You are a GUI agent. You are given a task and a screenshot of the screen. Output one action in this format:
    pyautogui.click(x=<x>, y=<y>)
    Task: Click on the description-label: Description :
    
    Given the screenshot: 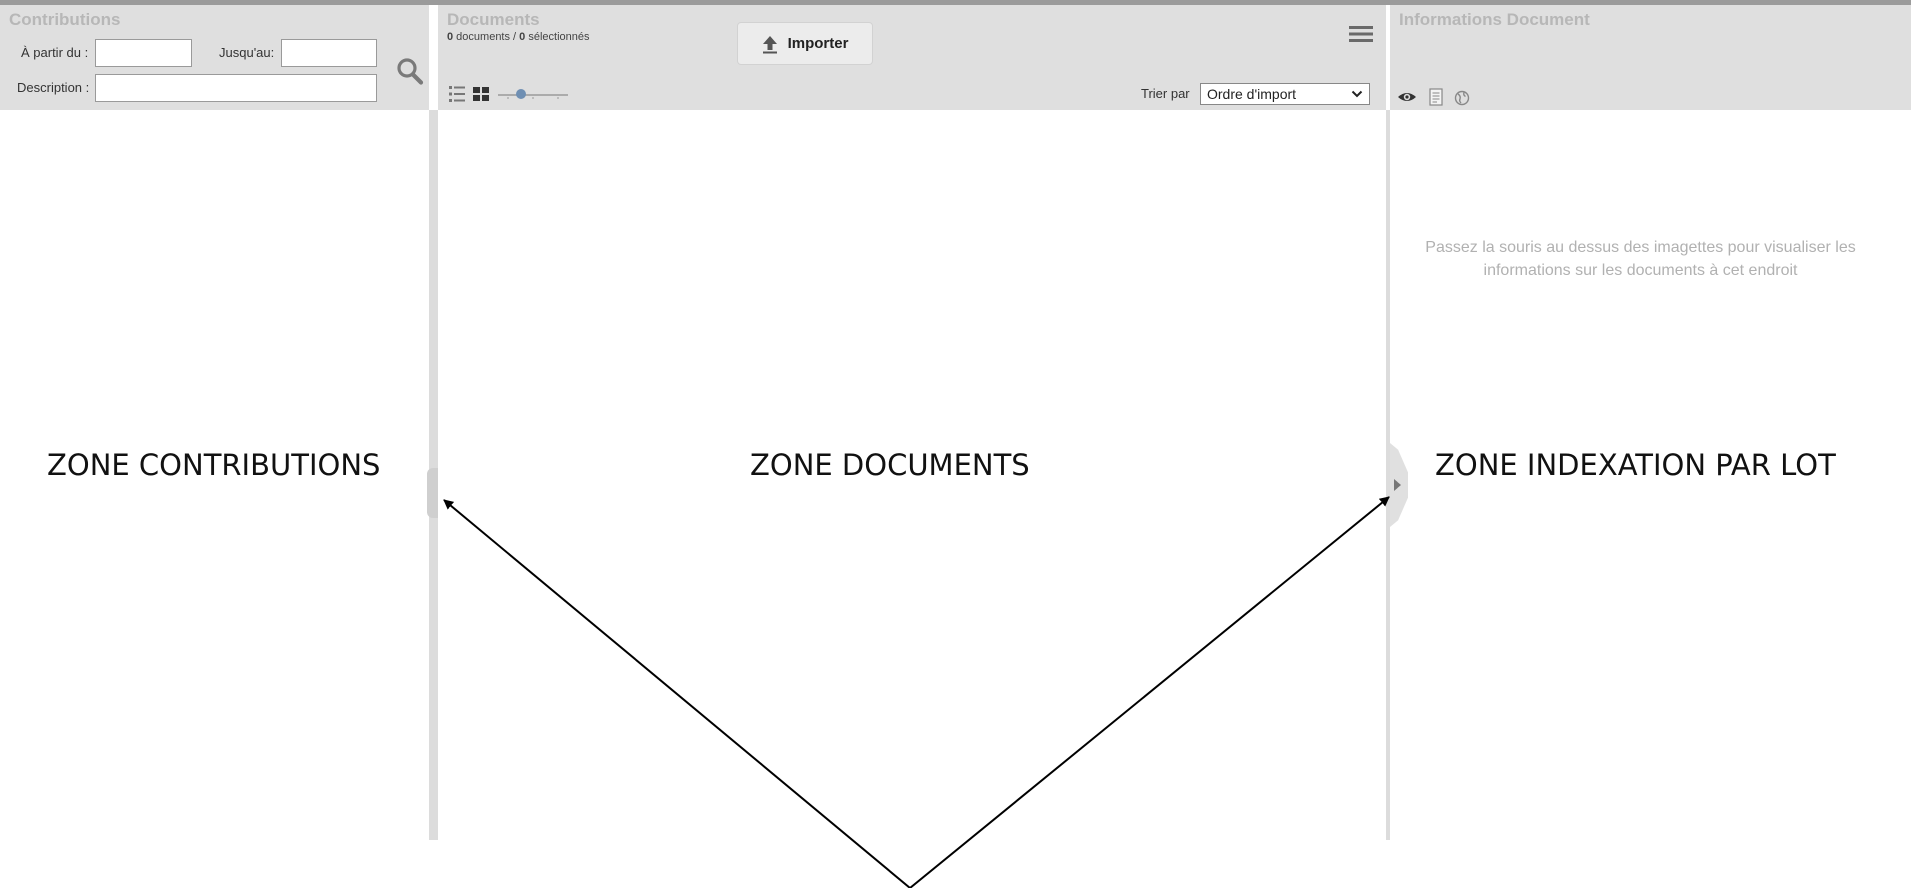 What is the action you would take?
    pyautogui.click(x=53, y=87)
    